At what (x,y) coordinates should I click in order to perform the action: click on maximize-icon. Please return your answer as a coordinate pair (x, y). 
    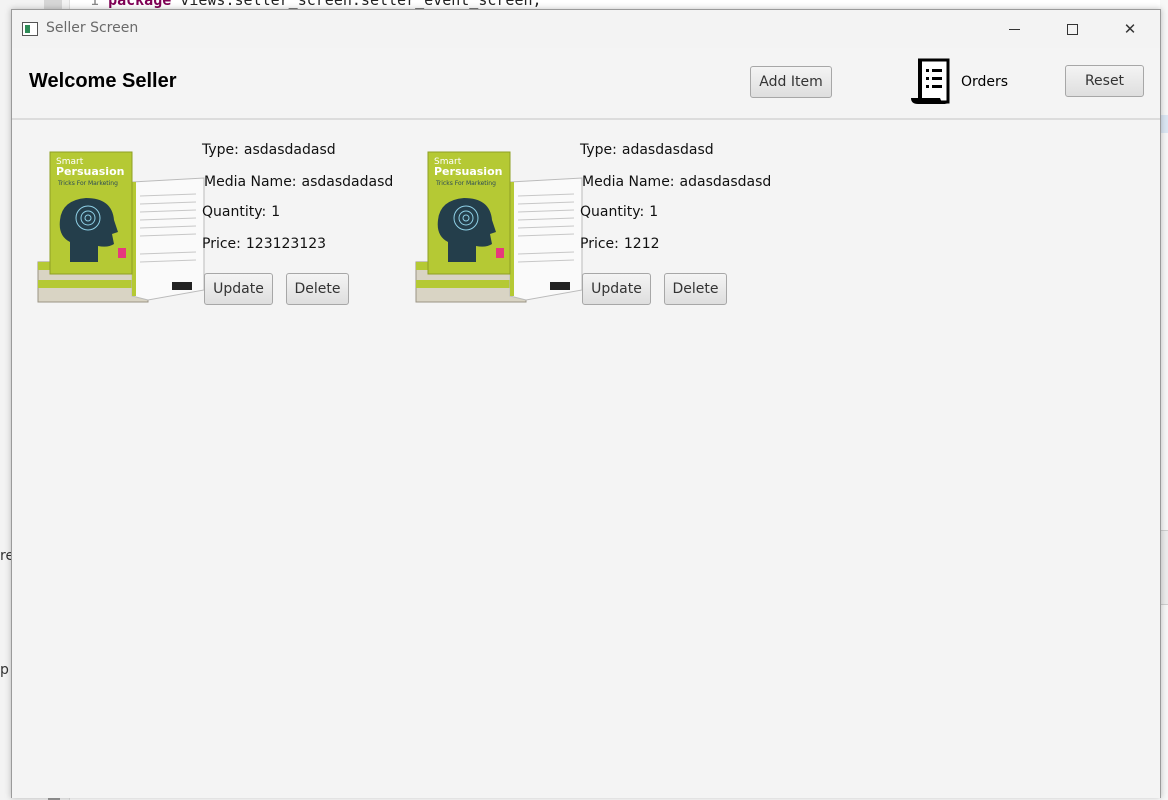
    Looking at the image, I should click on (1072, 29).